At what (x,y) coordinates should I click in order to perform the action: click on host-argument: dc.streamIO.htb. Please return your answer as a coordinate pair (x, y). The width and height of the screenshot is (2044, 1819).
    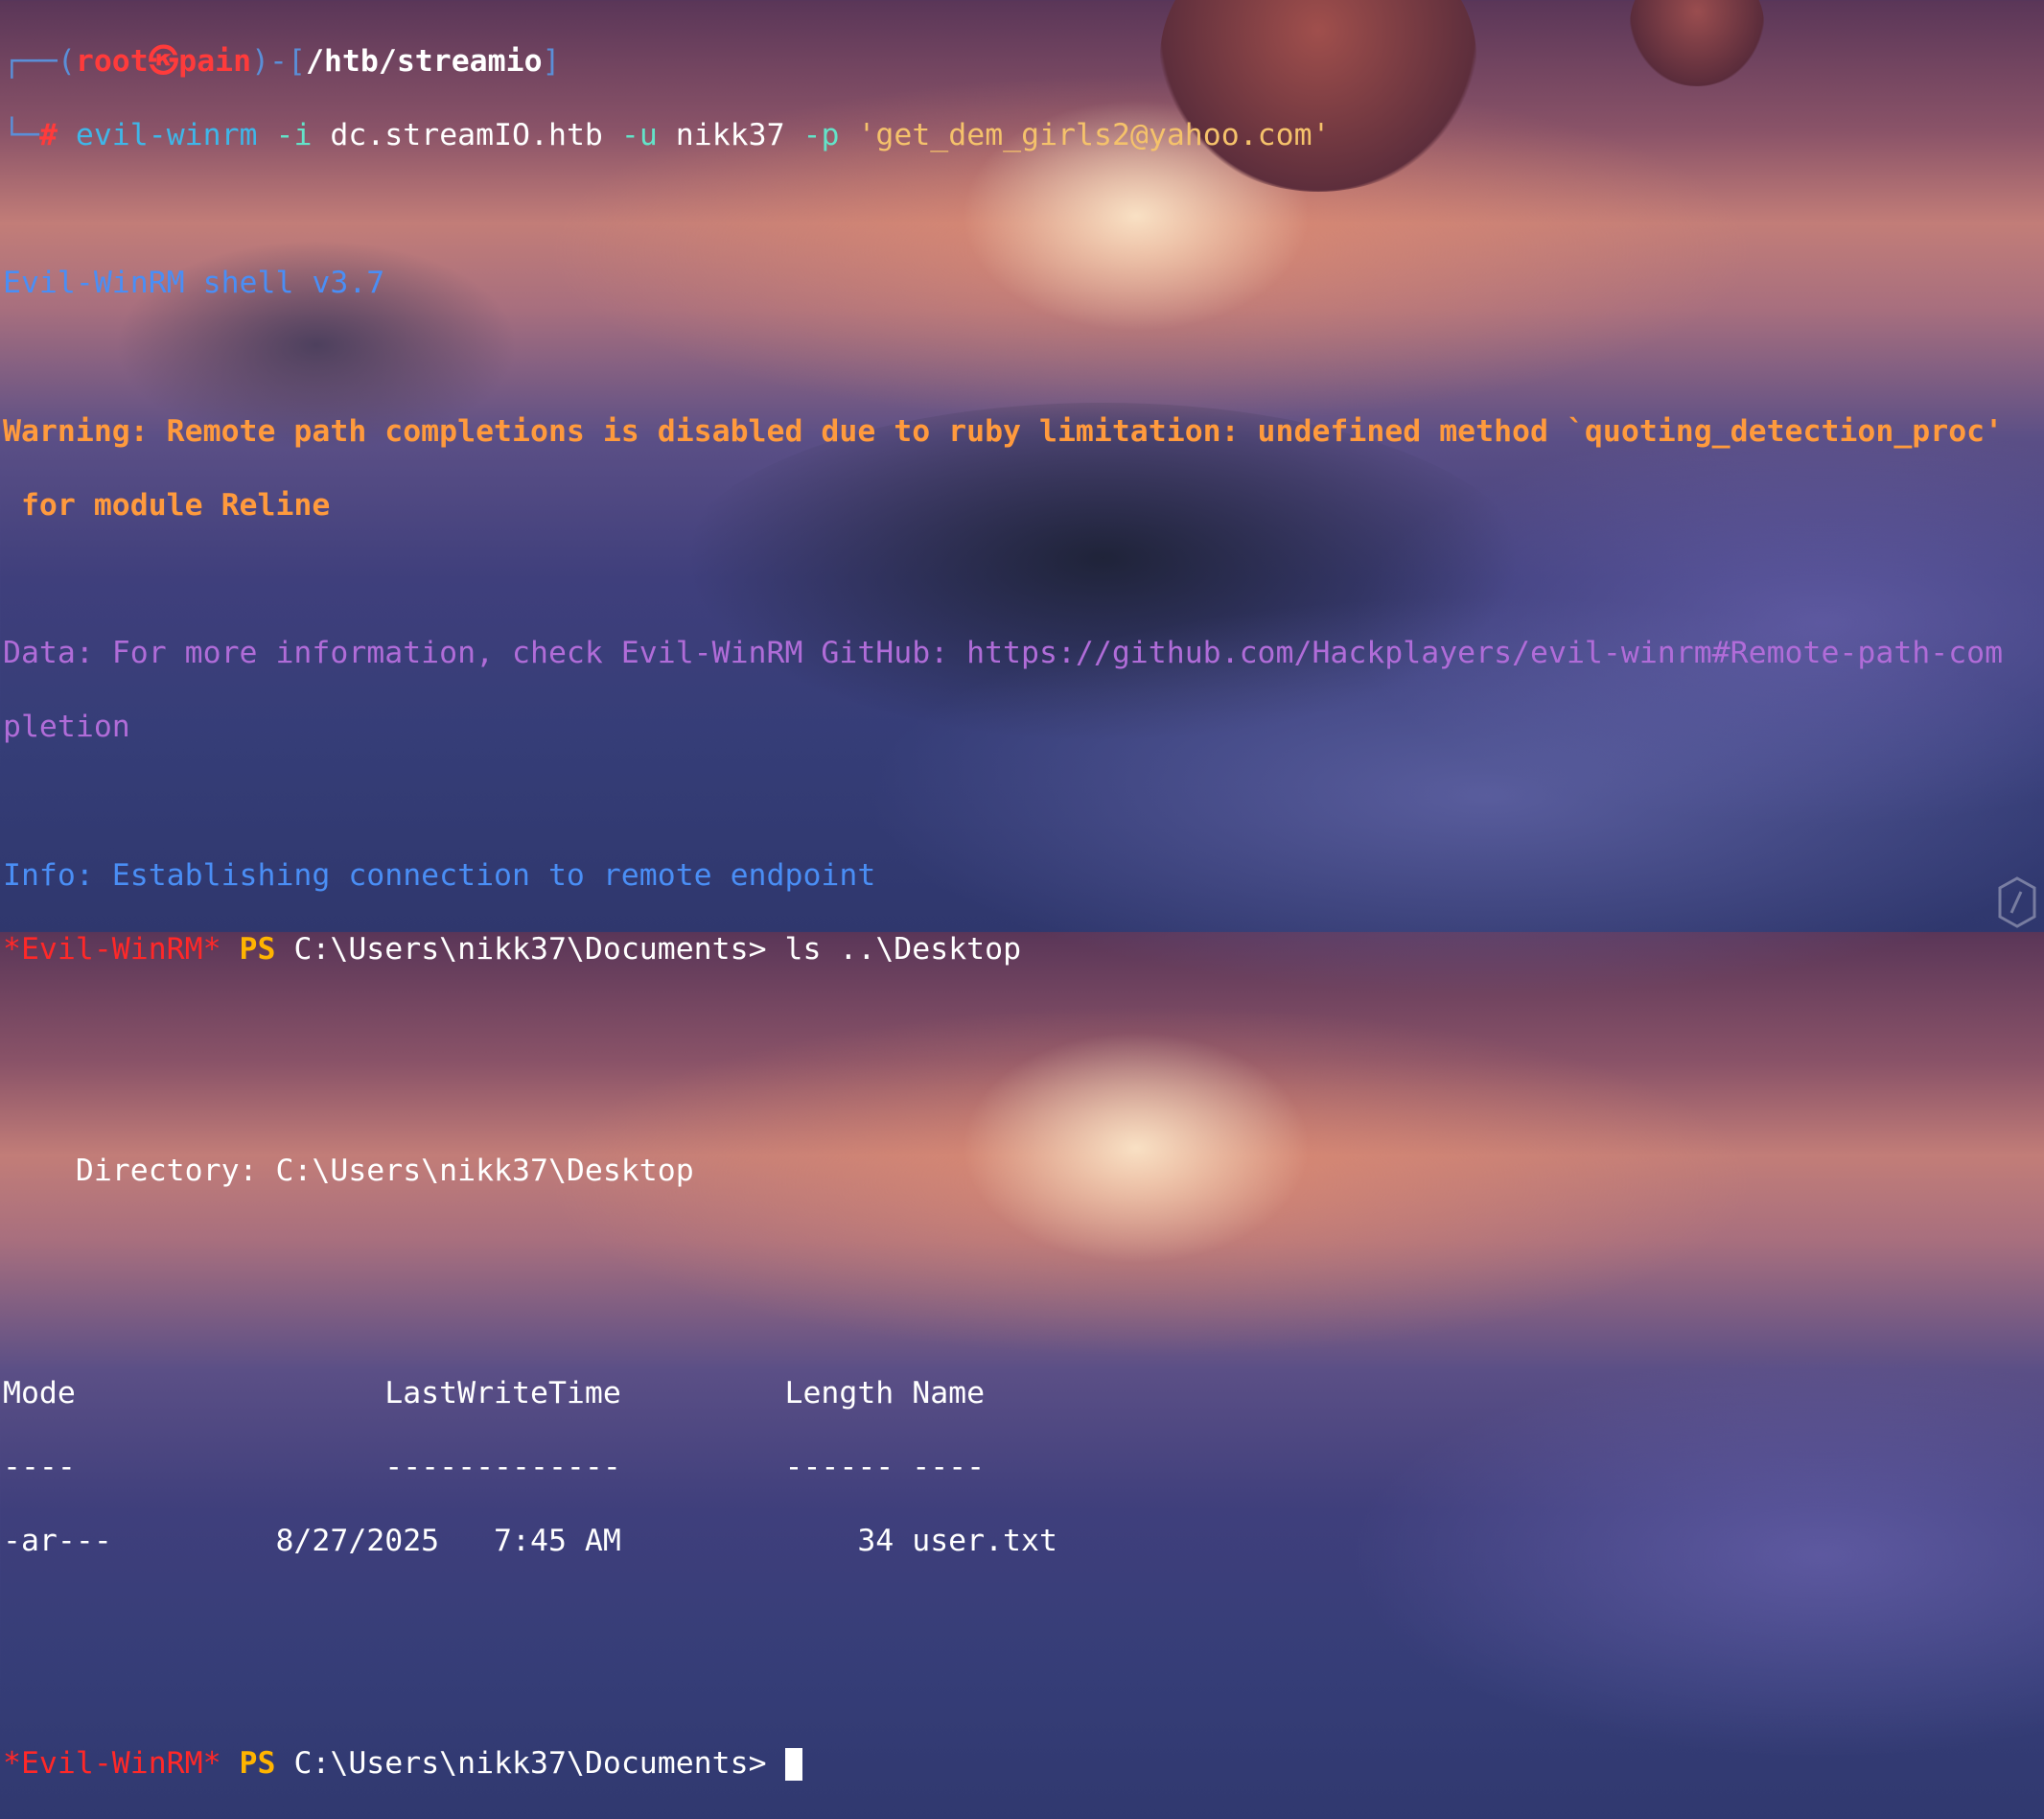
    Looking at the image, I should click on (466, 134).